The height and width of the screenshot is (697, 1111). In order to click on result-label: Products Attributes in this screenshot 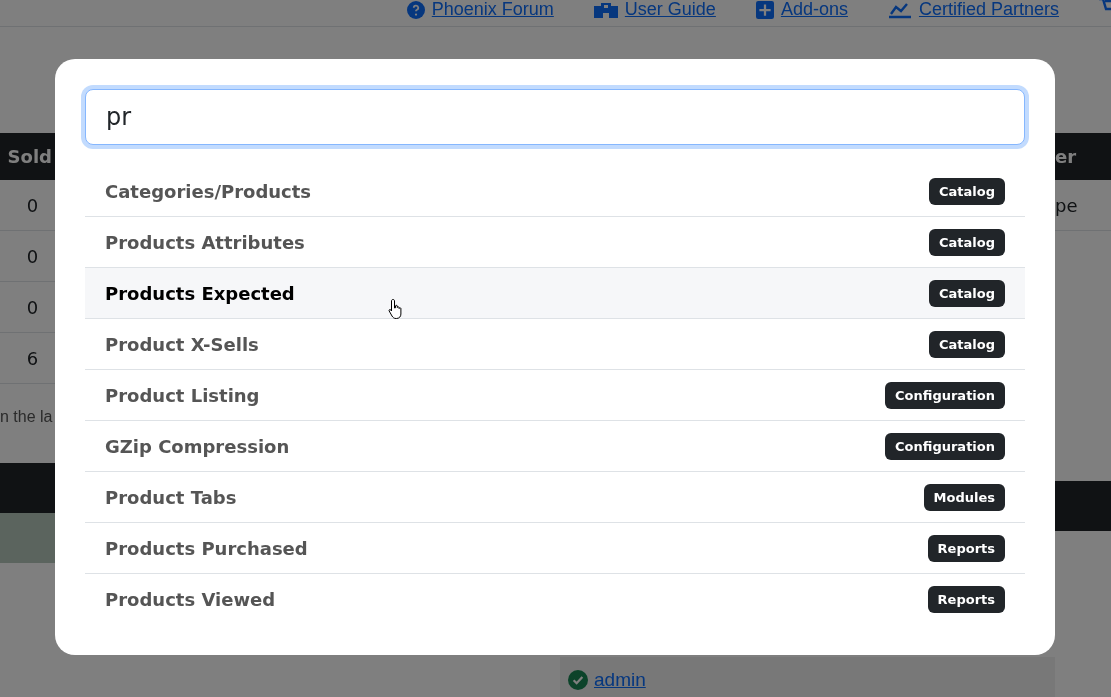, I will do `click(205, 242)`.